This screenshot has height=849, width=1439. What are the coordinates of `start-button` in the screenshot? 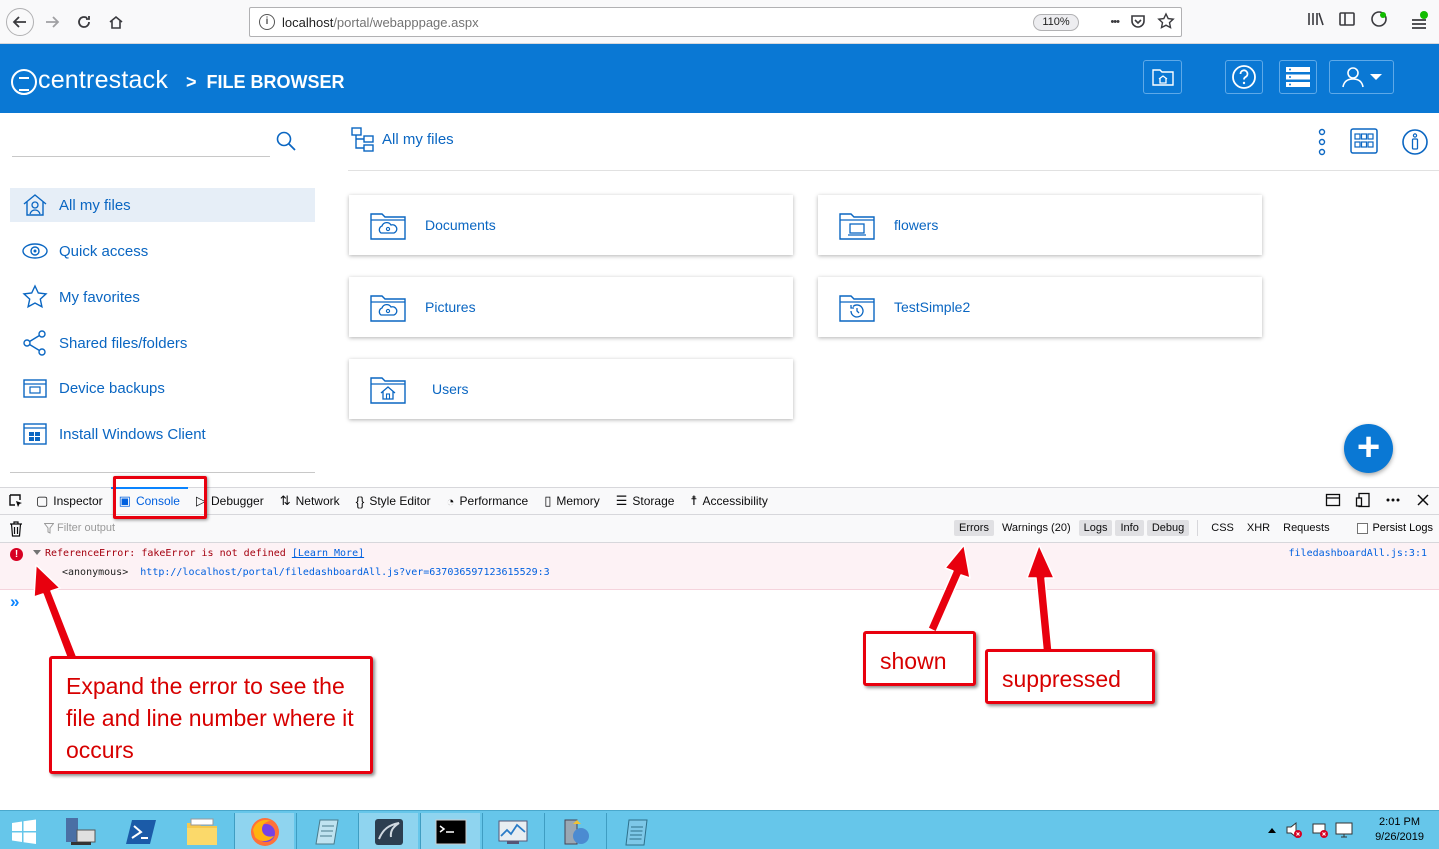 It's located at (24, 831).